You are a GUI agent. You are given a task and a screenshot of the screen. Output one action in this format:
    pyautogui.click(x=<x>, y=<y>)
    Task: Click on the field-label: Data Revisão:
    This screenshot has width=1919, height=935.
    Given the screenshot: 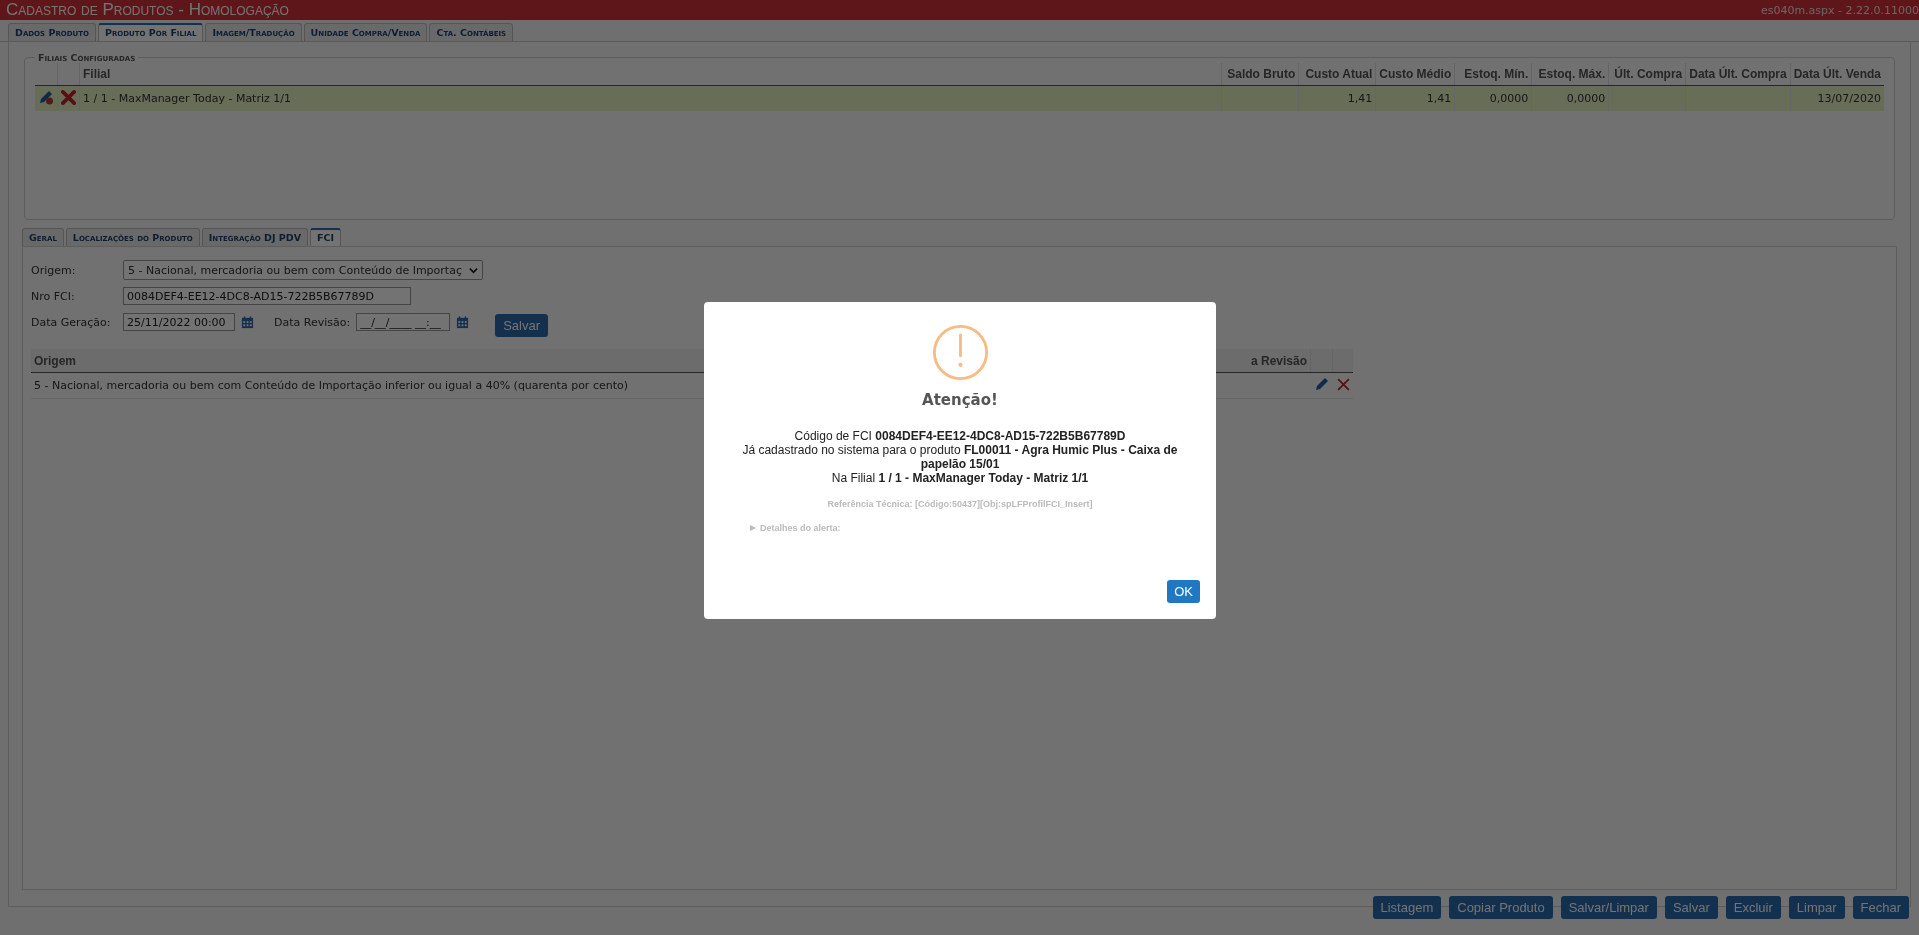 What is the action you would take?
    pyautogui.click(x=312, y=322)
    